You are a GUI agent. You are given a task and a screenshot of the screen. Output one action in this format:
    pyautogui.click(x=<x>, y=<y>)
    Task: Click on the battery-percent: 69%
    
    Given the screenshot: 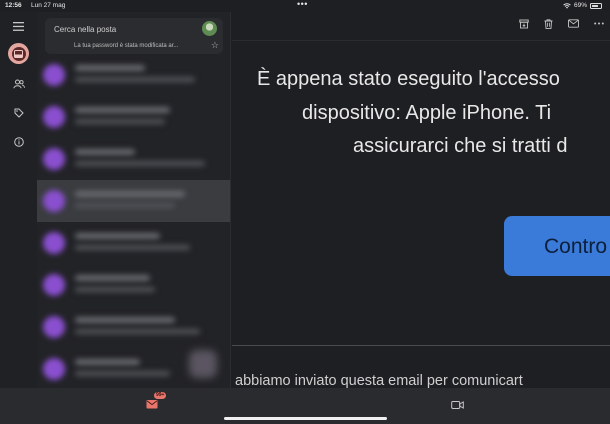 What is the action you would take?
    pyautogui.click(x=580, y=5)
    